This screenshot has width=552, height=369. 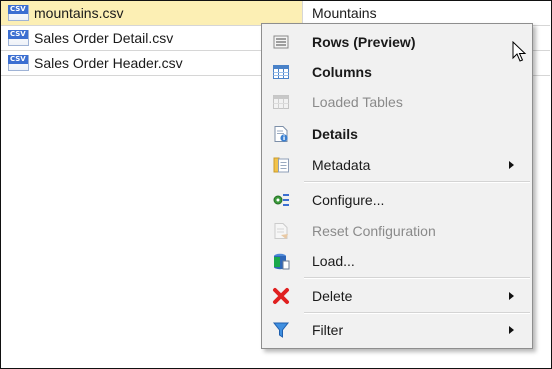 What do you see at coordinates (281, 102) in the screenshot?
I see `loaded-tables-icon` at bounding box center [281, 102].